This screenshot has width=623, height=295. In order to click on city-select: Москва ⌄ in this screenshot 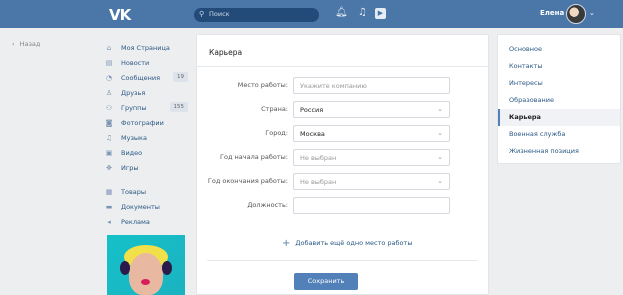, I will do `click(371, 133)`.